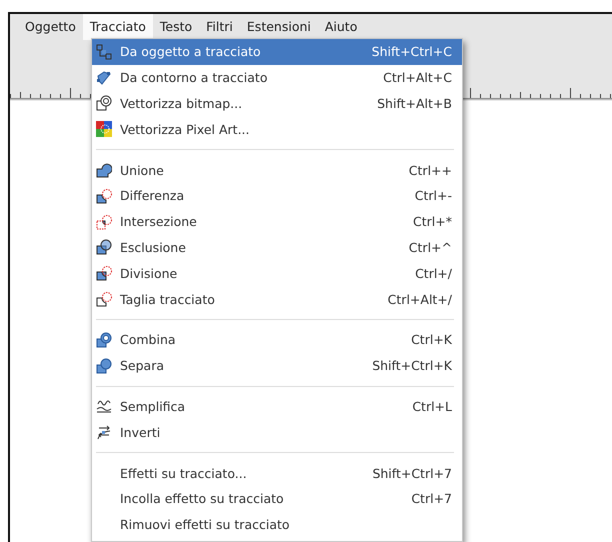 This screenshot has height=542, width=612. What do you see at coordinates (277, 247) in the screenshot?
I see `menu-item: Esclusione Ctrl+^` at bounding box center [277, 247].